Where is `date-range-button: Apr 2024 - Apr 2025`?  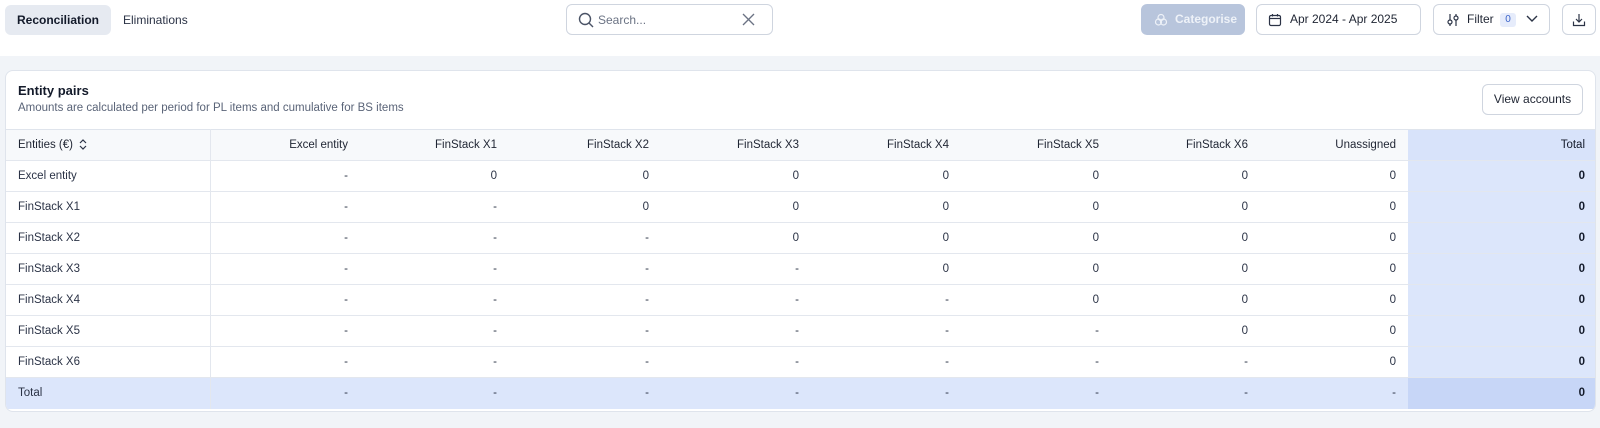 date-range-button: Apr 2024 - Apr 2025 is located at coordinates (1338, 19).